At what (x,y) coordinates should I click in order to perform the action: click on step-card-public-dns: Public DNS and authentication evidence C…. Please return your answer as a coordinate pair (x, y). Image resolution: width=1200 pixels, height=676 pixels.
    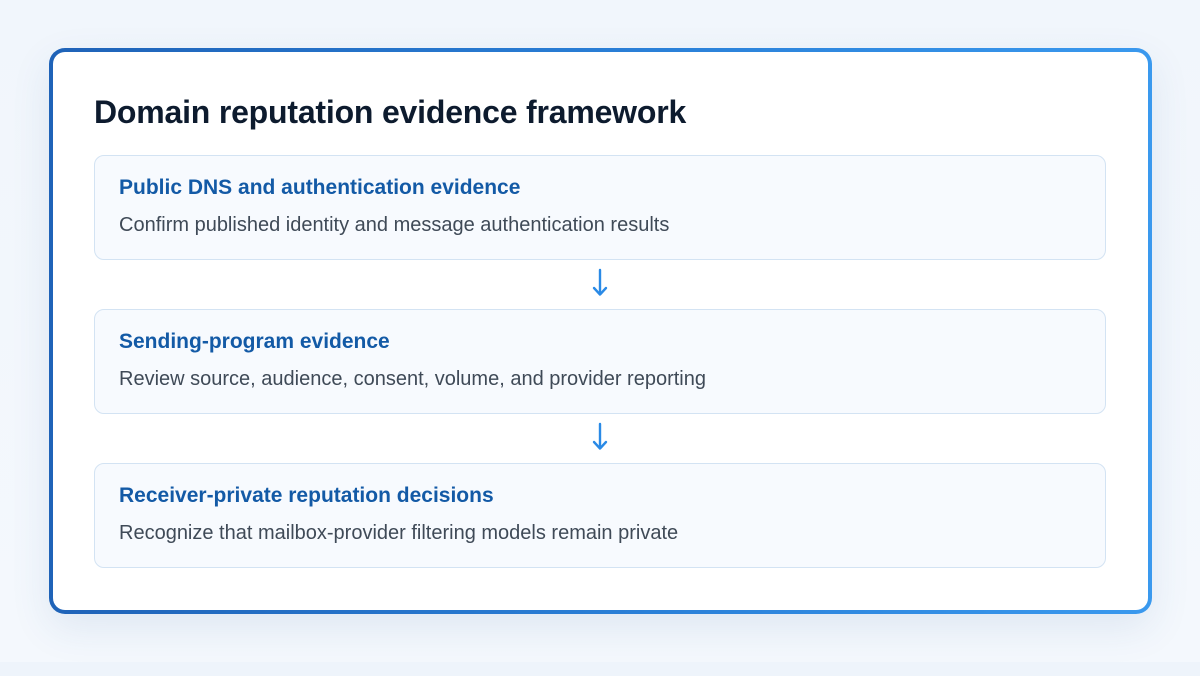
    Looking at the image, I should click on (600, 207).